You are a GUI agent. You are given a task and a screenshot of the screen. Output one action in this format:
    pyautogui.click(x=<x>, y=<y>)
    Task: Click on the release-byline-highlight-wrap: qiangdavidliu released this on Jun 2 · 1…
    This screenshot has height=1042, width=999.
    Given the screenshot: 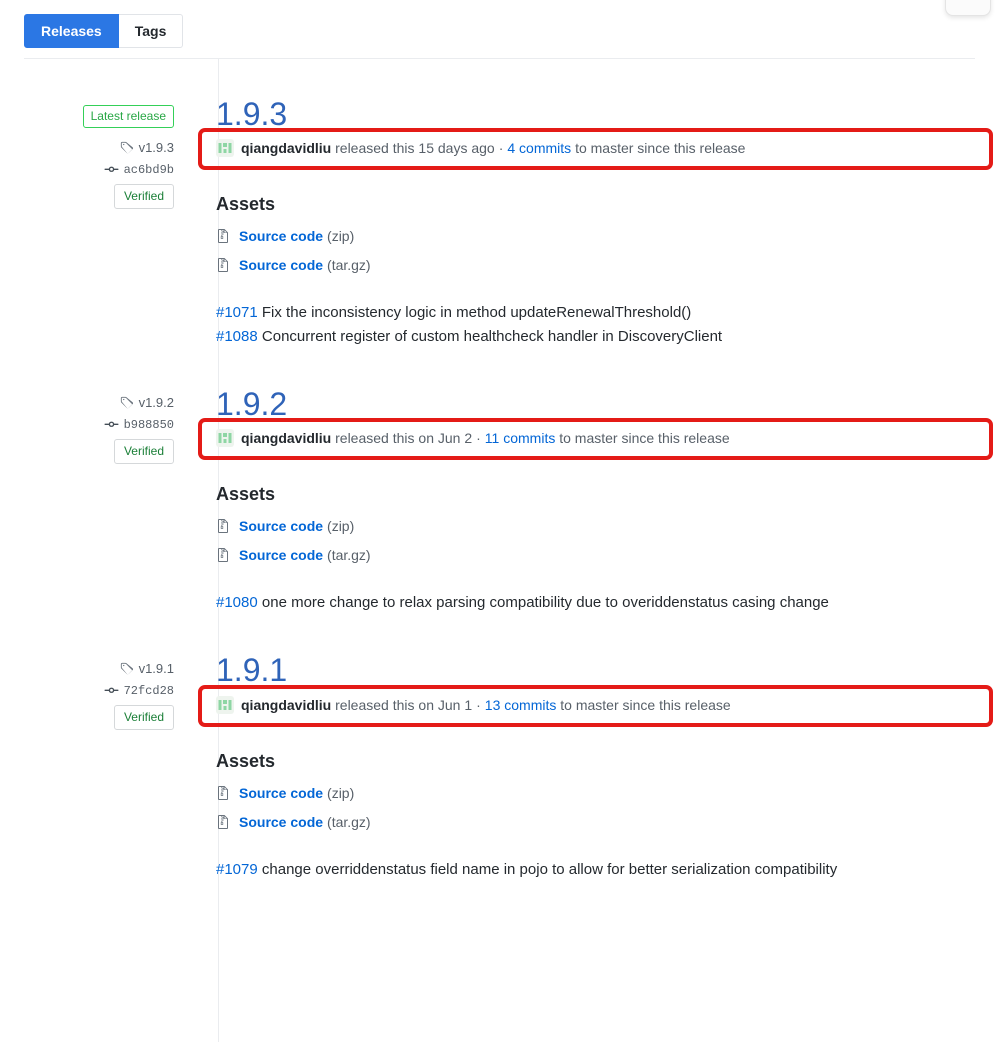 What is the action you would take?
    pyautogui.click(x=595, y=439)
    